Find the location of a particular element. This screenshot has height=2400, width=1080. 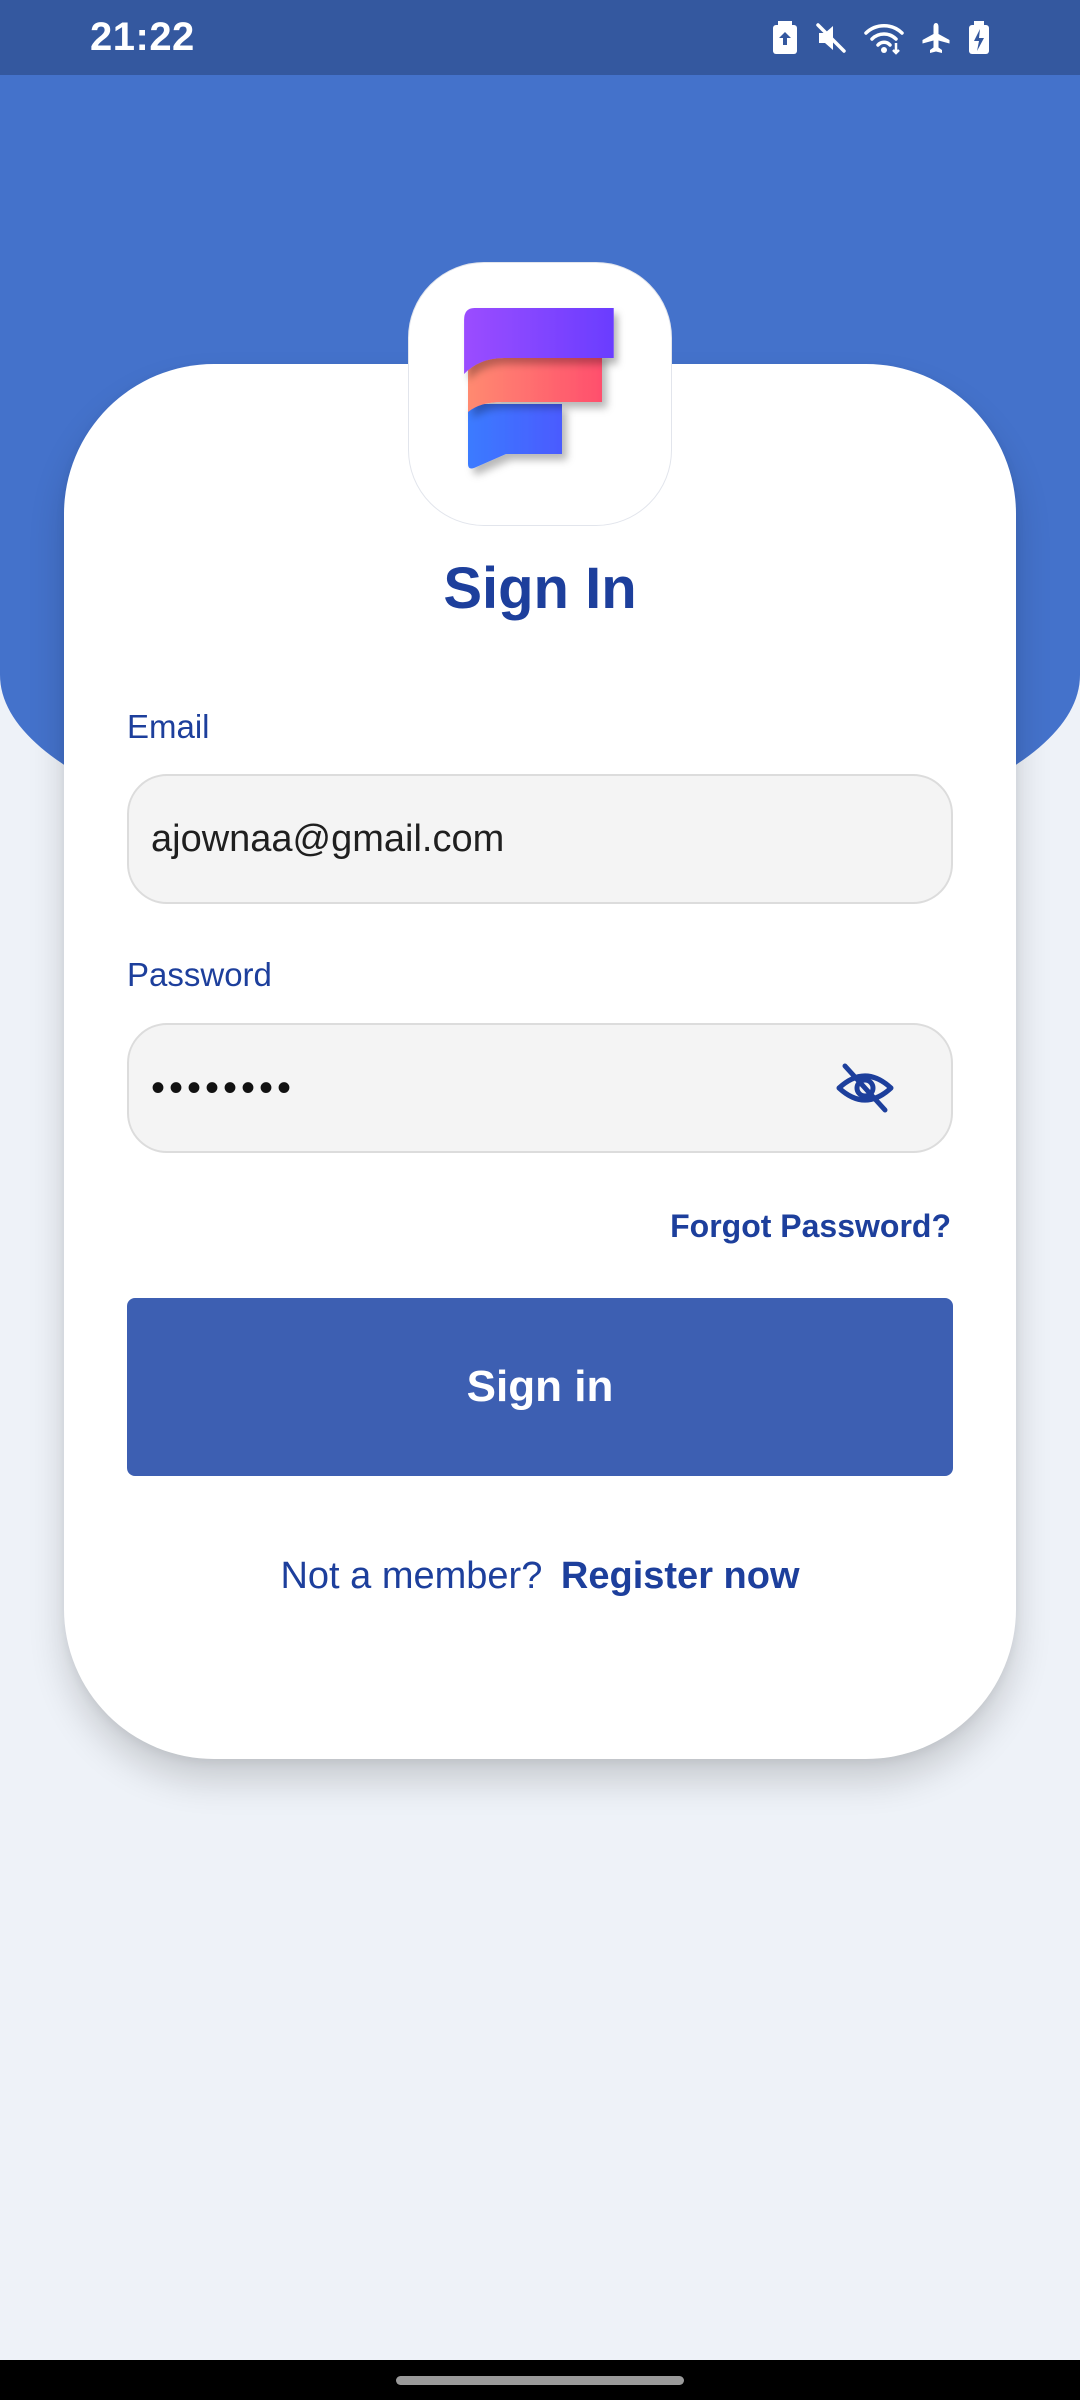

mute-icon is located at coordinates (831, 37).